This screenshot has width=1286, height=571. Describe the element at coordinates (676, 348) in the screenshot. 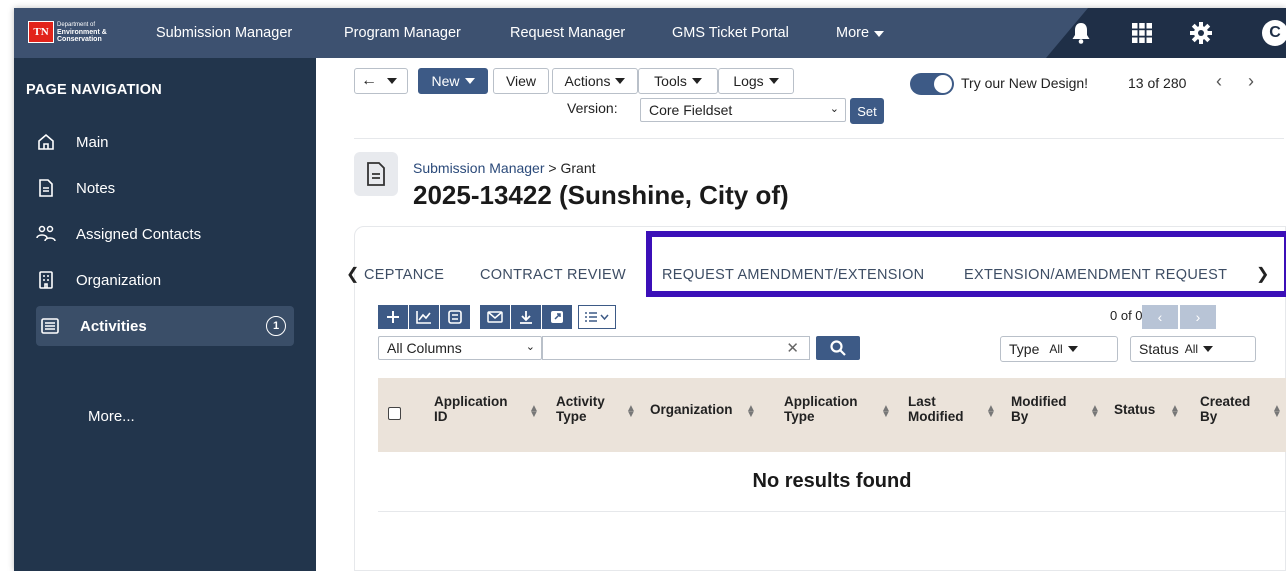

I see `grid-search-input: ✕` at that location.